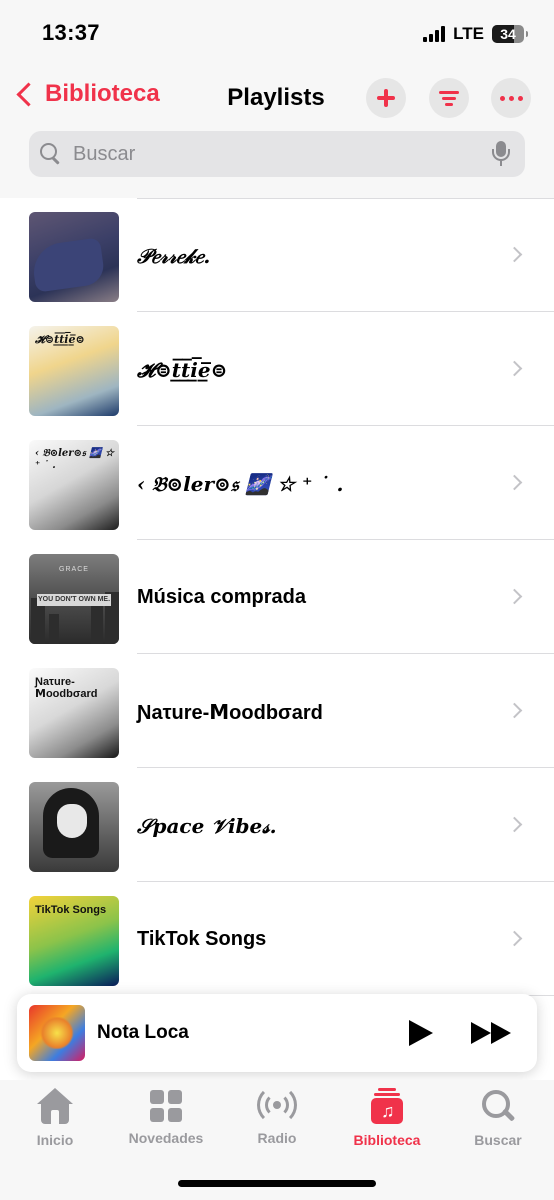  I want to click on search-input, so click(273, 154).